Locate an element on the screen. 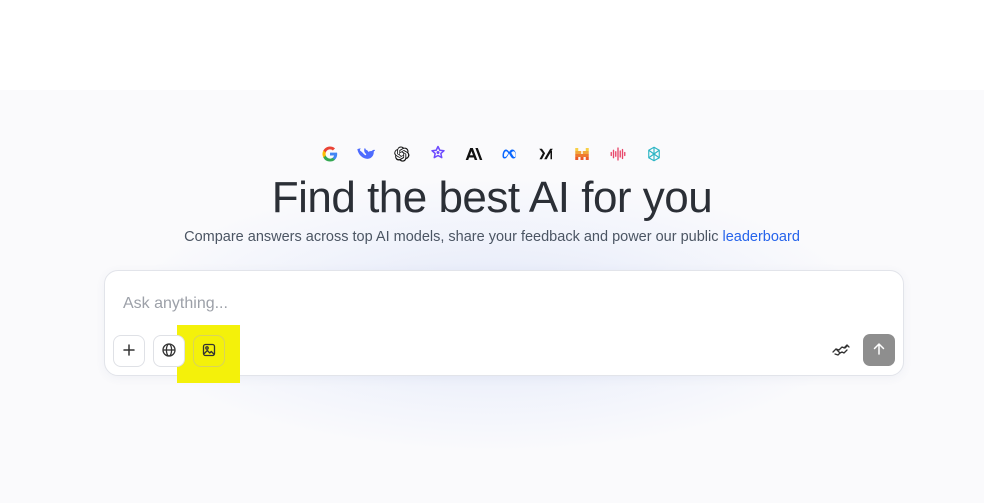  xai-logo-icon is located at coordinates (546, 154).